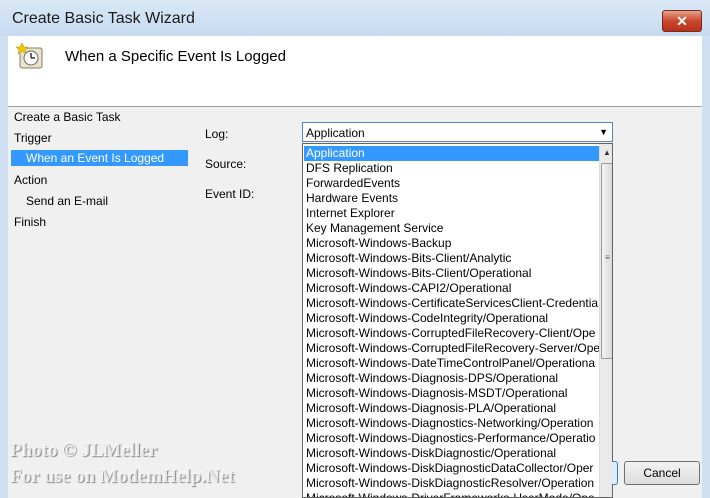 Image resolution: width=710 pixels, height=498 pixels. Describe the element at coordinates (452, 243) in the screenshot. I see `dropdown-option: Microsoft-Windows-Backup` at that location.